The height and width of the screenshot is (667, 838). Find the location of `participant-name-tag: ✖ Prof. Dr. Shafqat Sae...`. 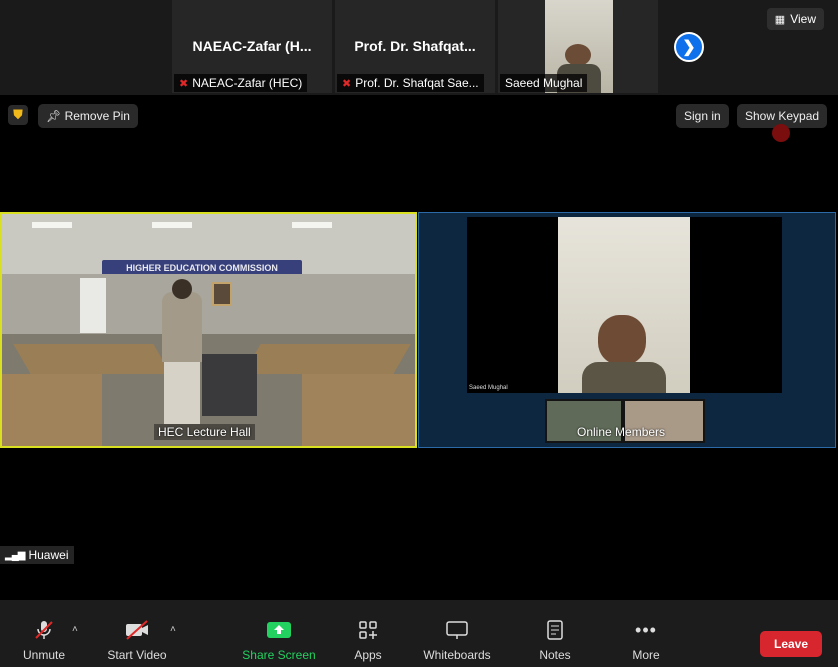

participant-name-tag: ✖ Prof. Dr. Shafqat Sae... is located at coordinates (410, 83).